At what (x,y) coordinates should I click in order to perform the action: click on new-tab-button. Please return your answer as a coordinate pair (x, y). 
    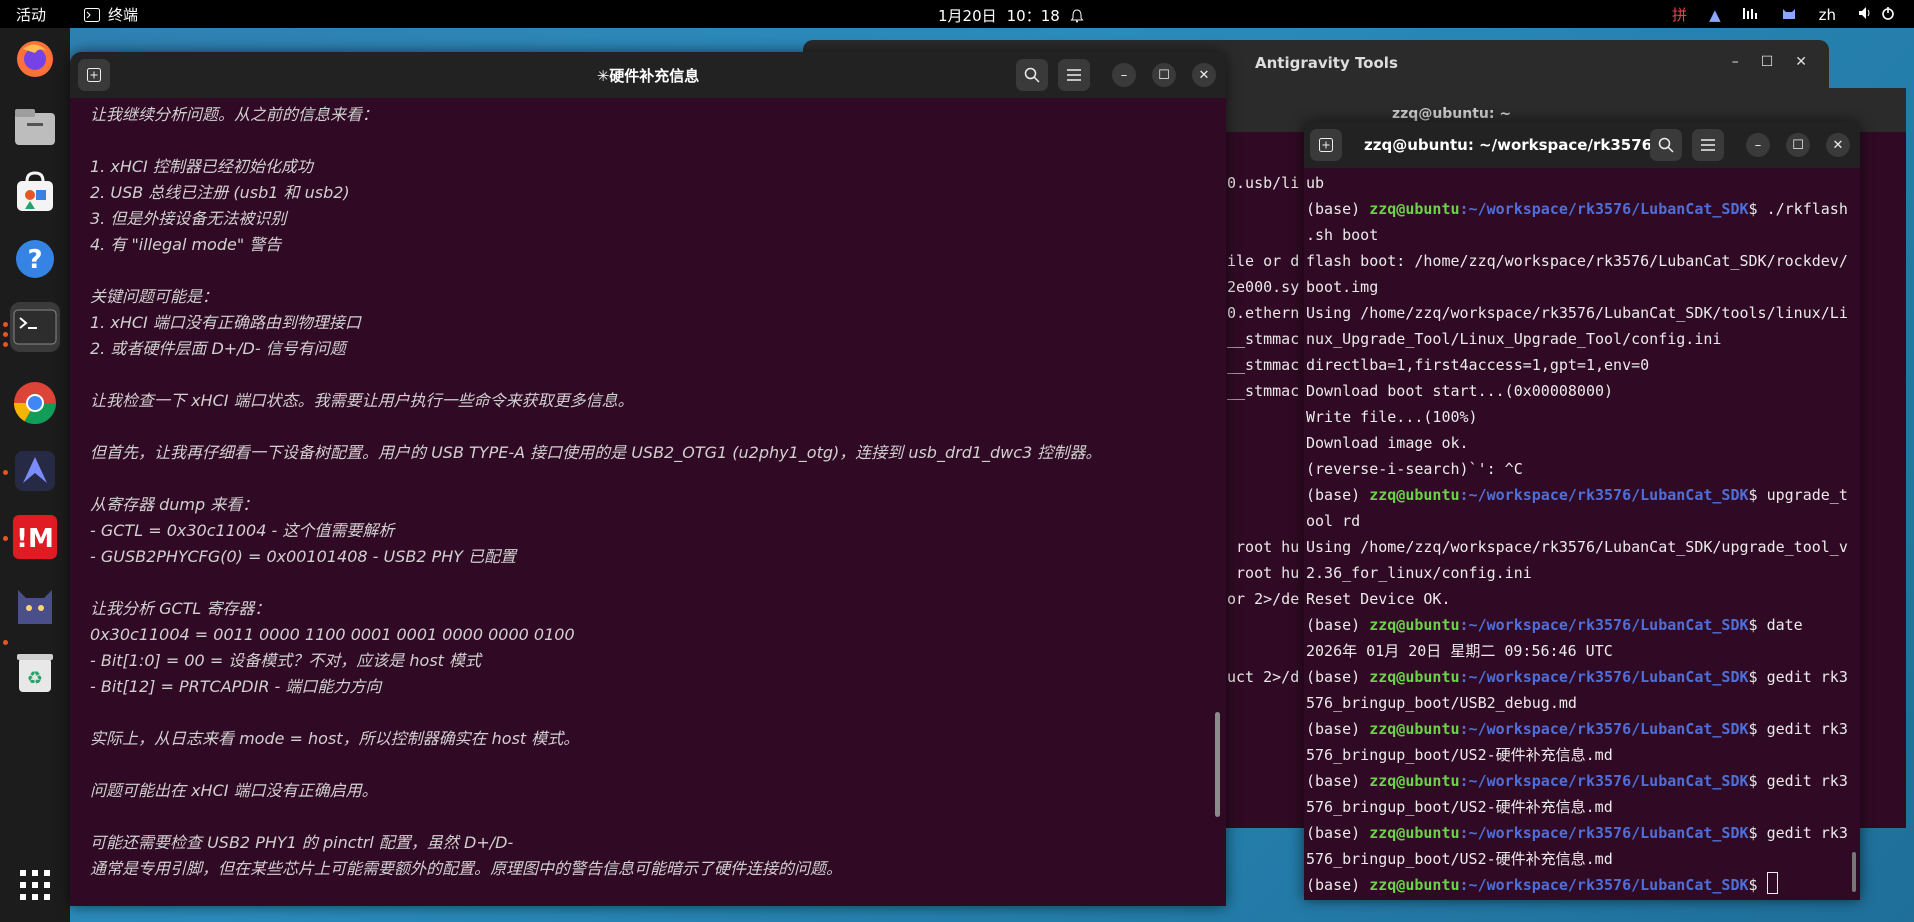
    Looking at the image, I should click on (1326, 145).